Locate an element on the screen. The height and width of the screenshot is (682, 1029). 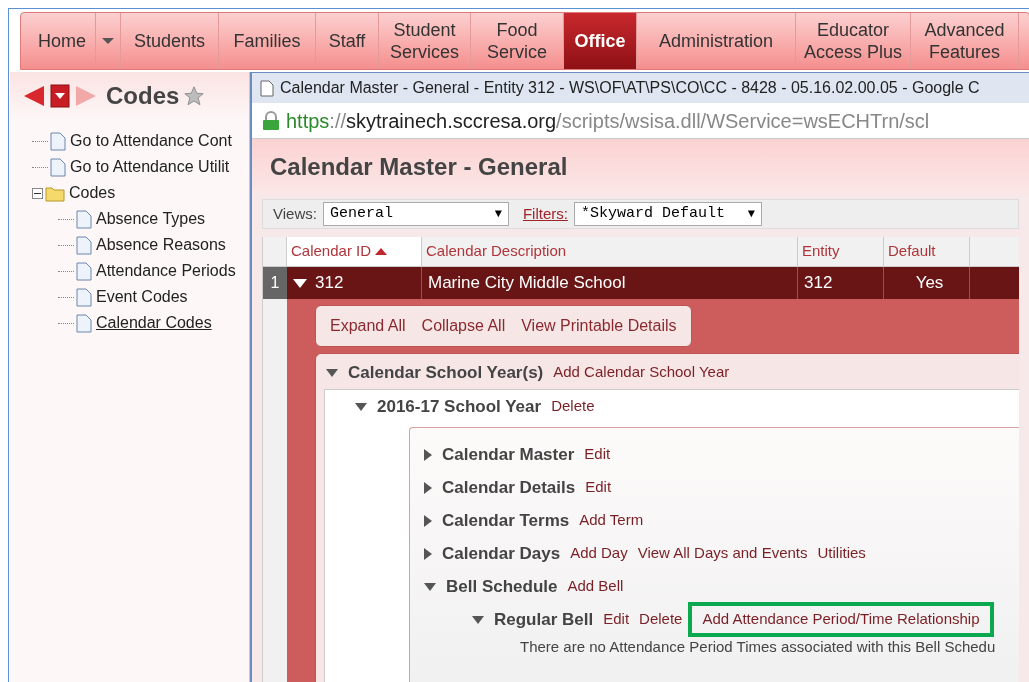
column-header: Entity is located at coordinates (841, 251).